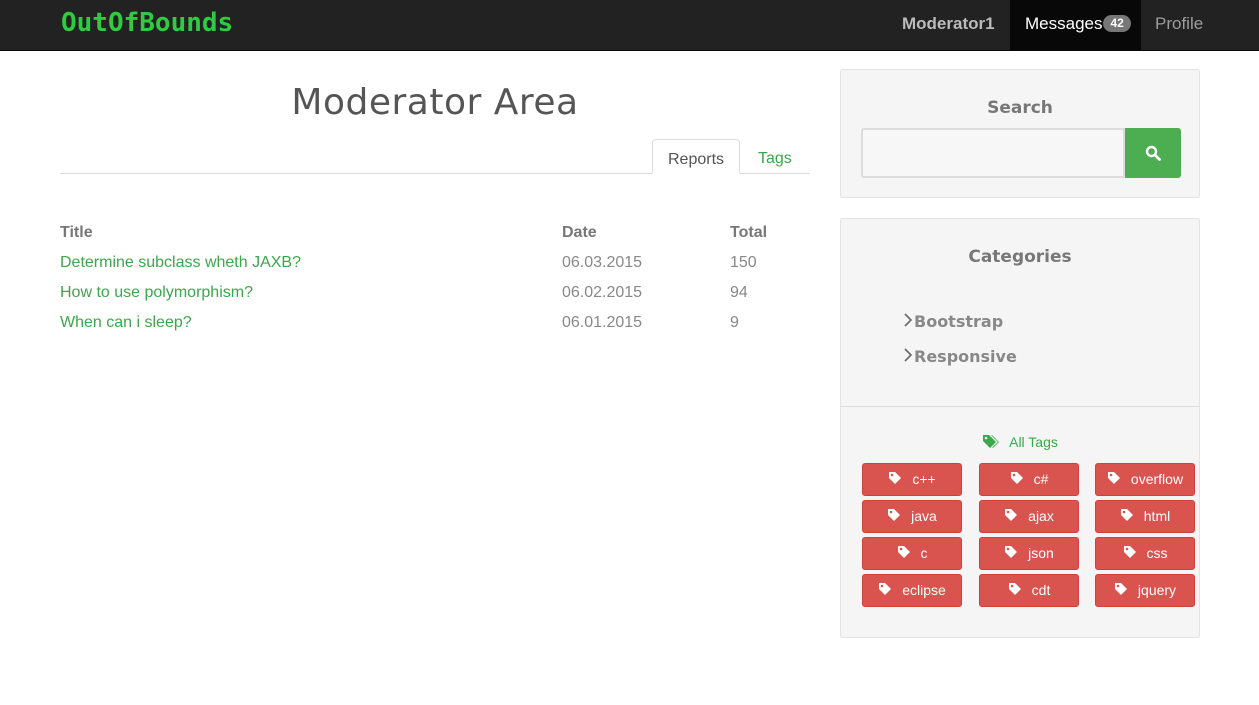 This screenshot has height=705, width=1259. Describe the element at coordinates (579, 232) in the screenshot. I see `column-header-date: Date` at that location.